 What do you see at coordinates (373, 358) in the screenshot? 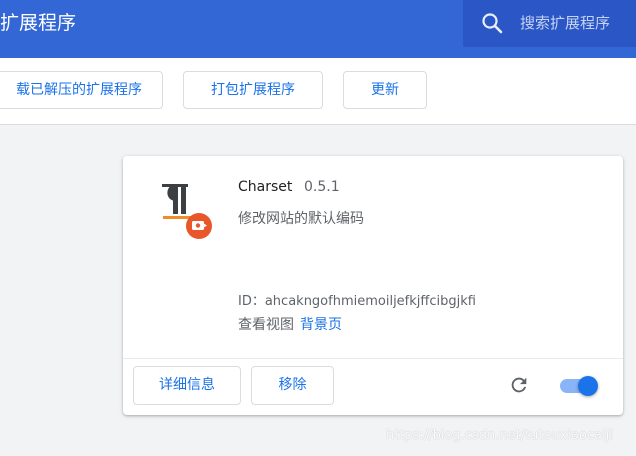
I see `card-divider` at bounding box center [373, 358].